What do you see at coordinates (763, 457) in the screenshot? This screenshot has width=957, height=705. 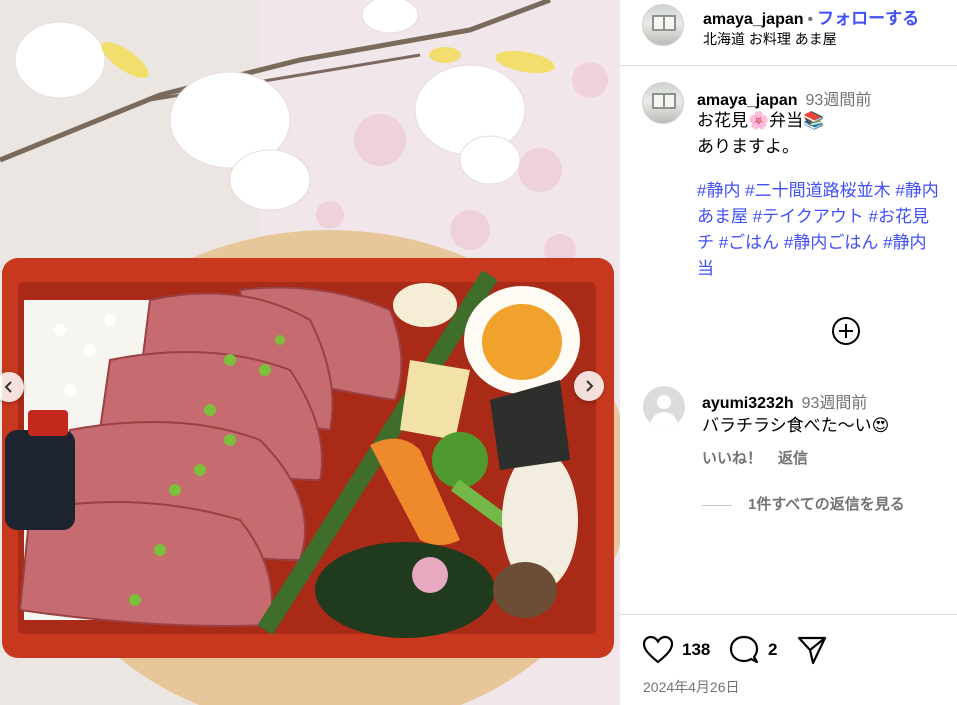 I see `comment-actions: いいね！ 返信` at bounding box center [763, 457].